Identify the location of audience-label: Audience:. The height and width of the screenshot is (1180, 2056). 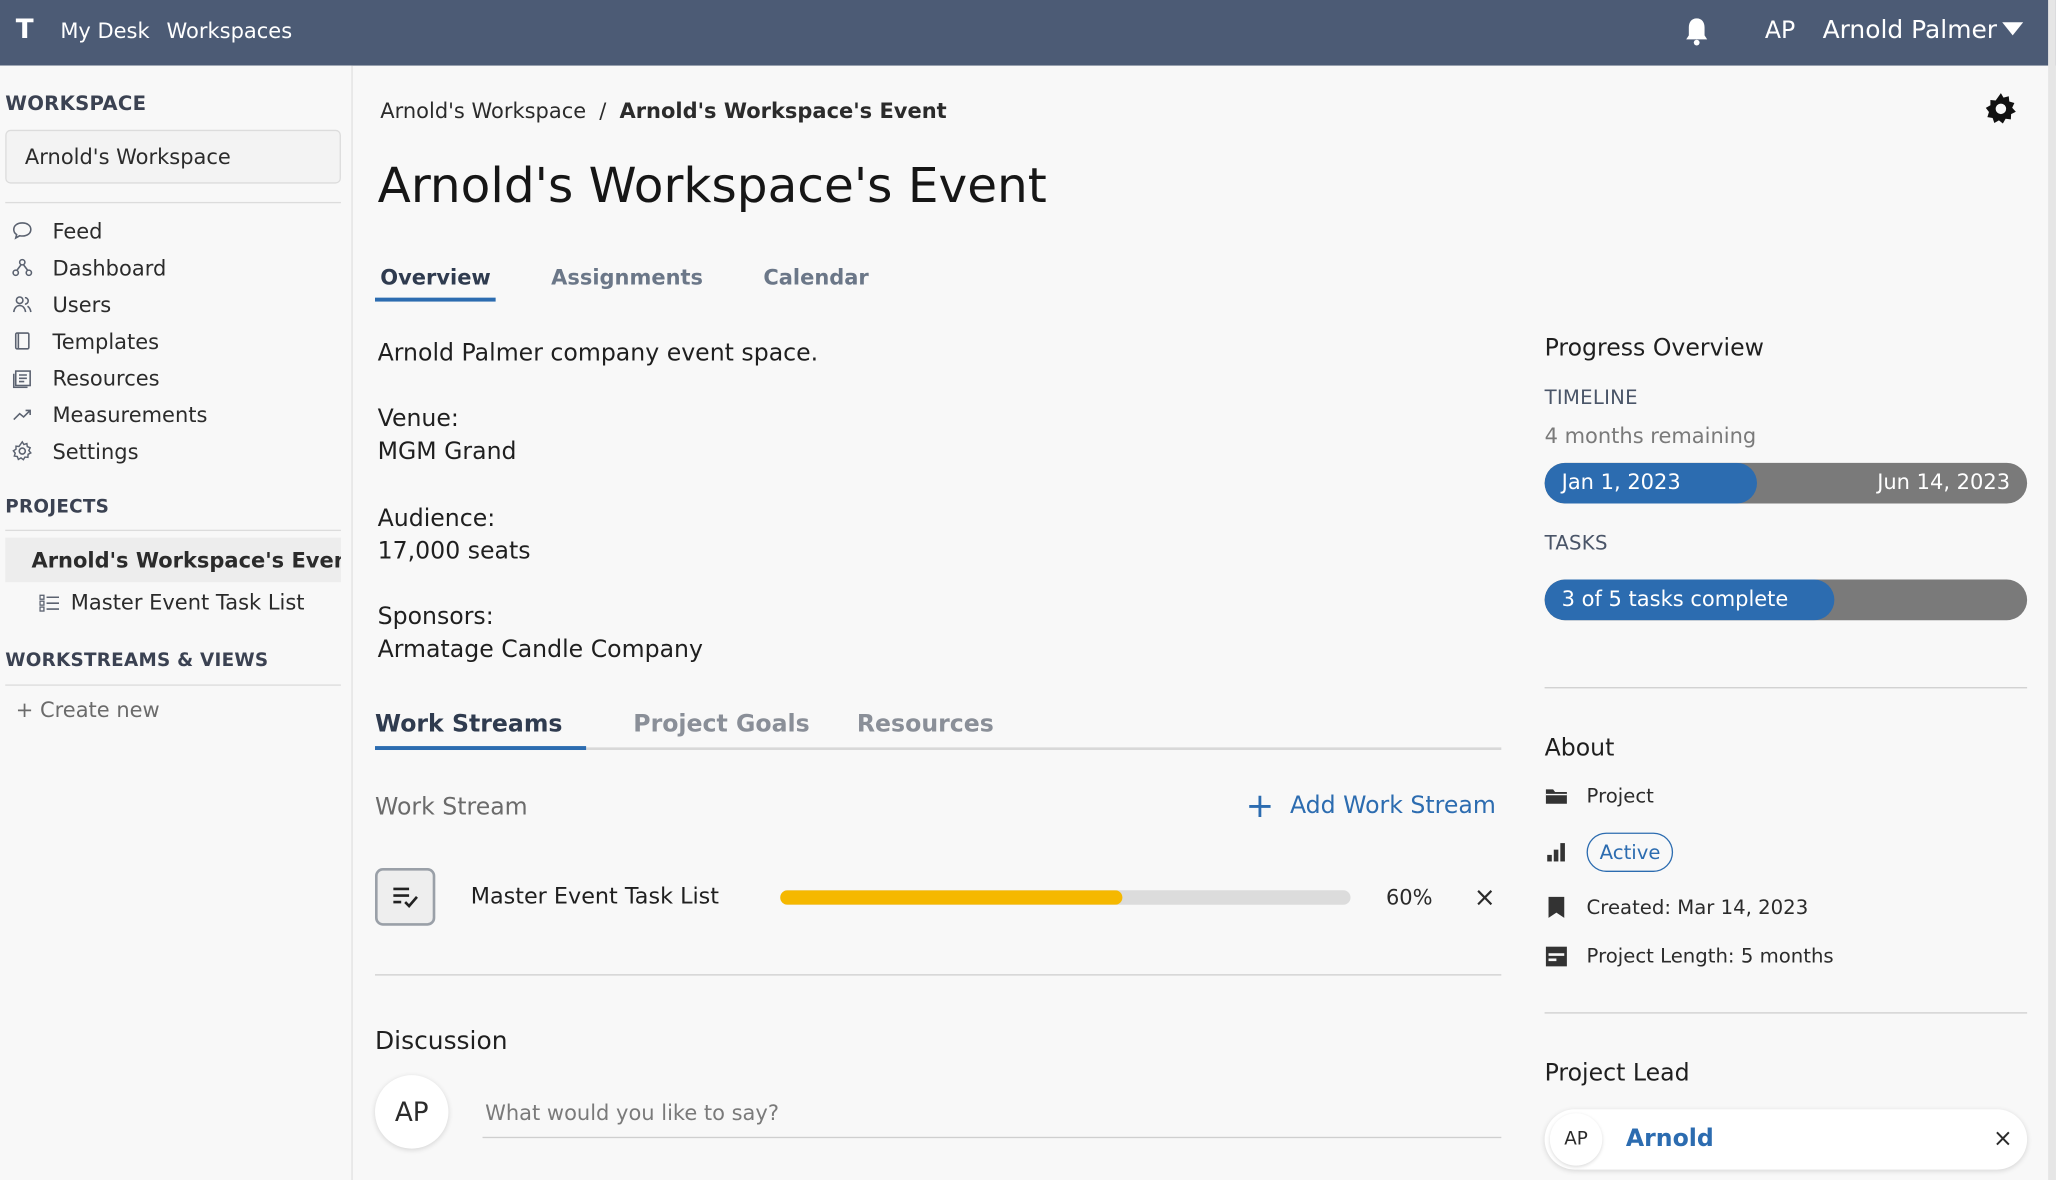
(436, 518).